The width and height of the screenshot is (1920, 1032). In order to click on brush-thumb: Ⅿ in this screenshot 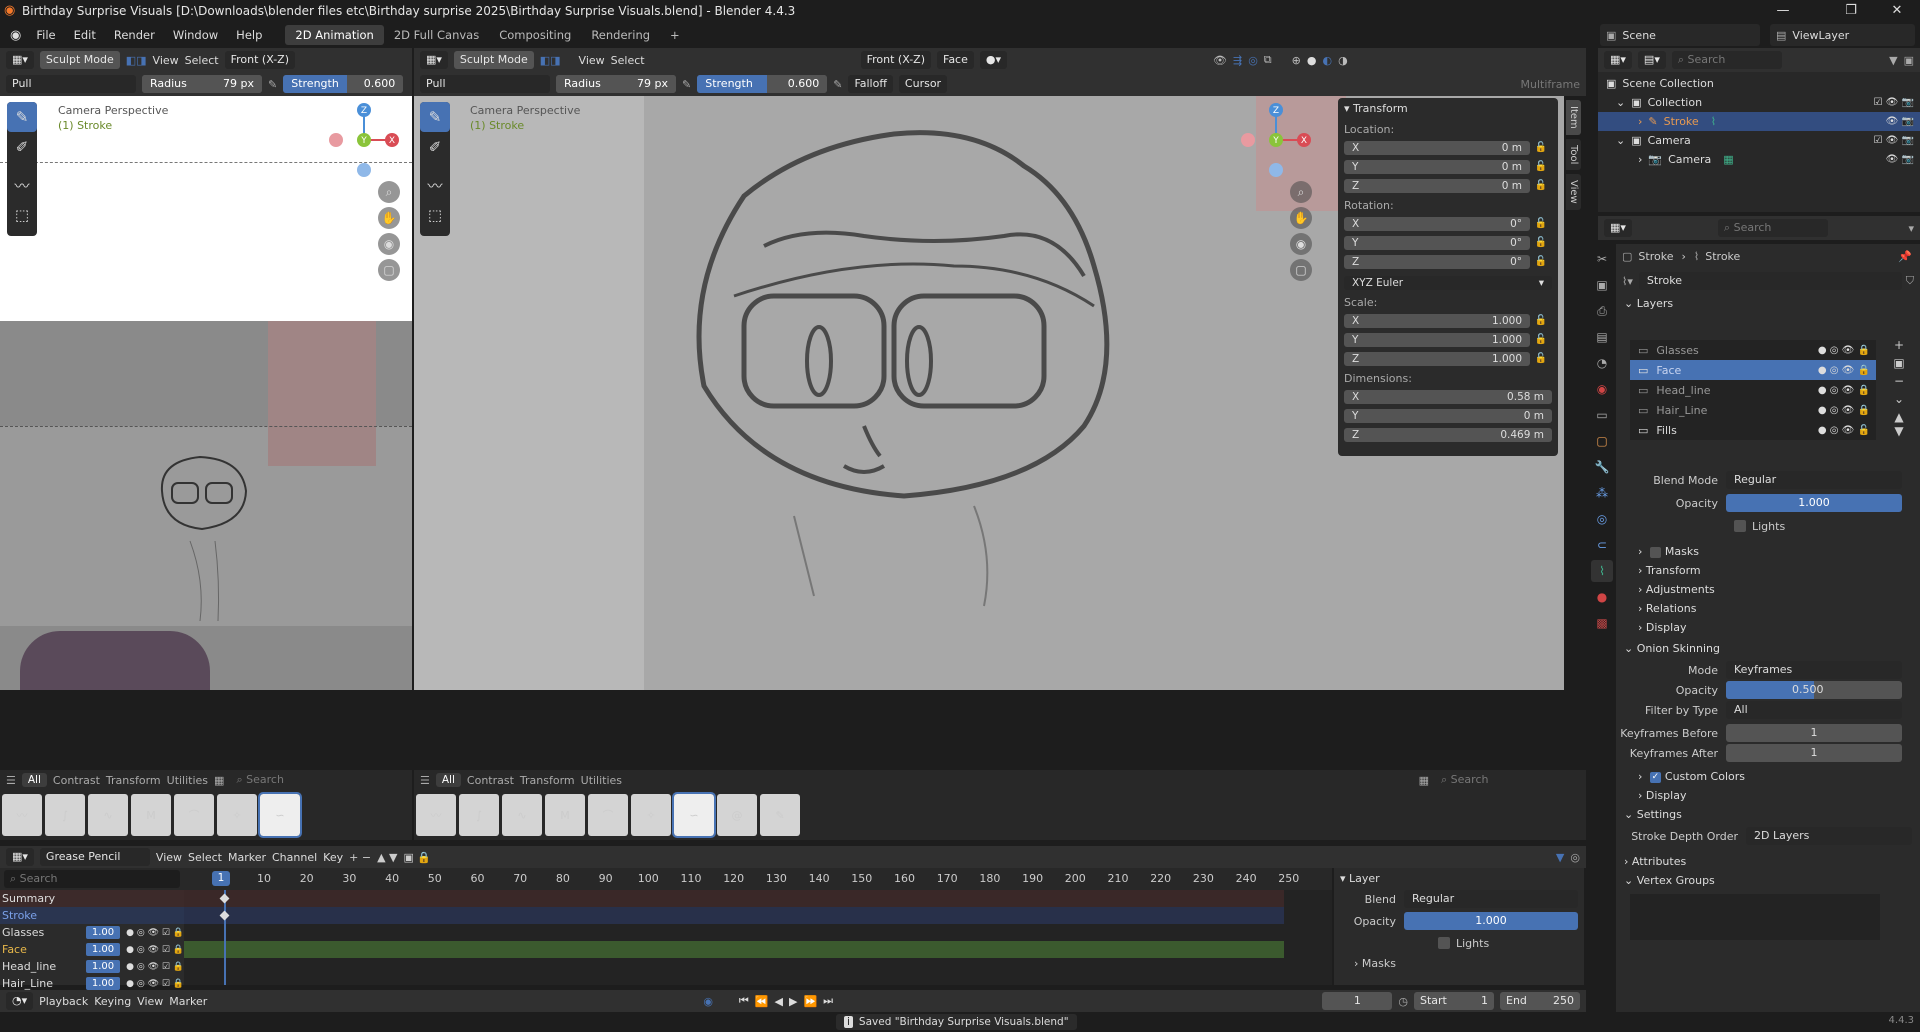, I will do `click(151, 815)`.